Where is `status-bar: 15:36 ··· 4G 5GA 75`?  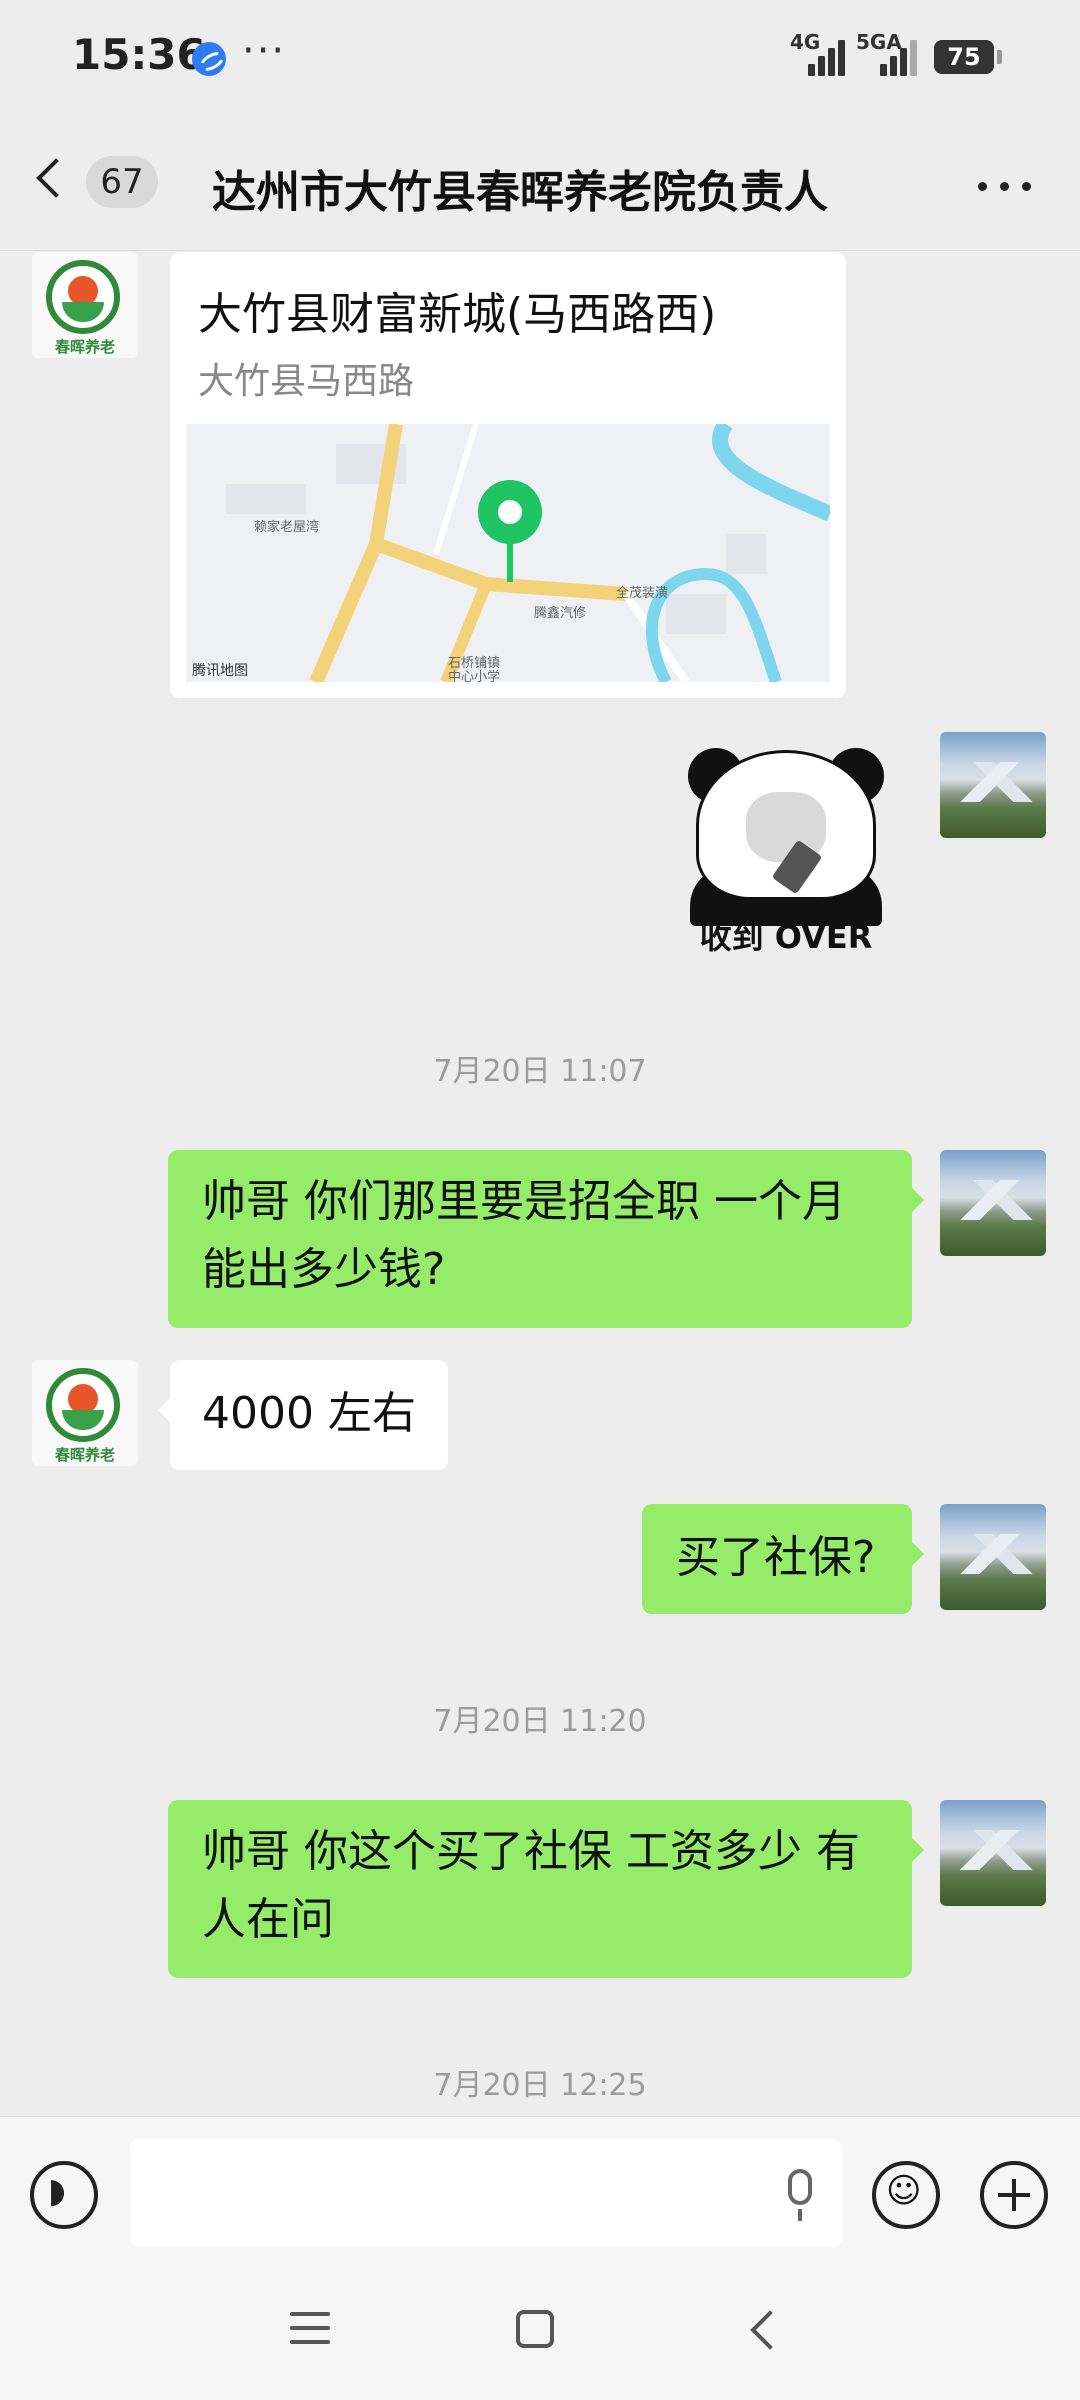
status-bar: 15:36 ··· 4G 5GA 75 is located at coordinates (540, 59).